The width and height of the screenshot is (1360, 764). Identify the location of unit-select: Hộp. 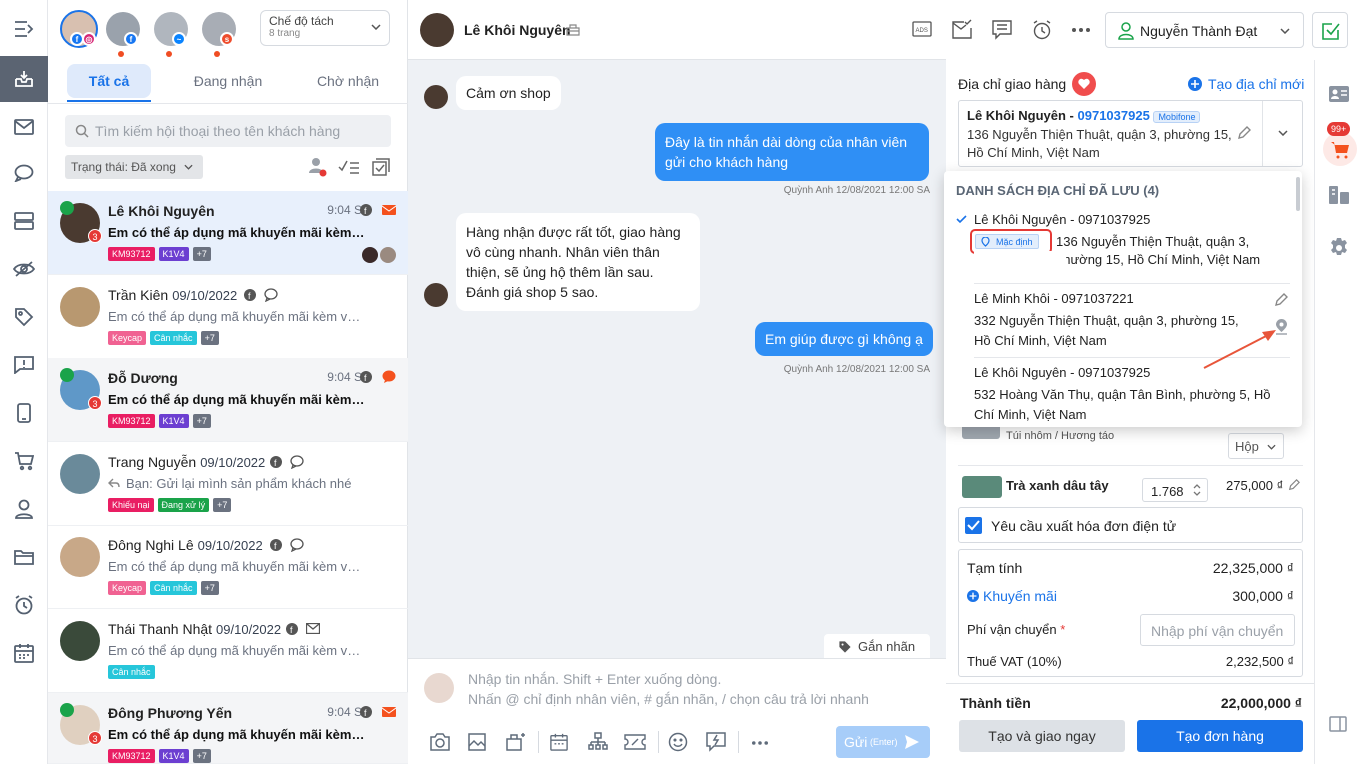
(1256, 446).